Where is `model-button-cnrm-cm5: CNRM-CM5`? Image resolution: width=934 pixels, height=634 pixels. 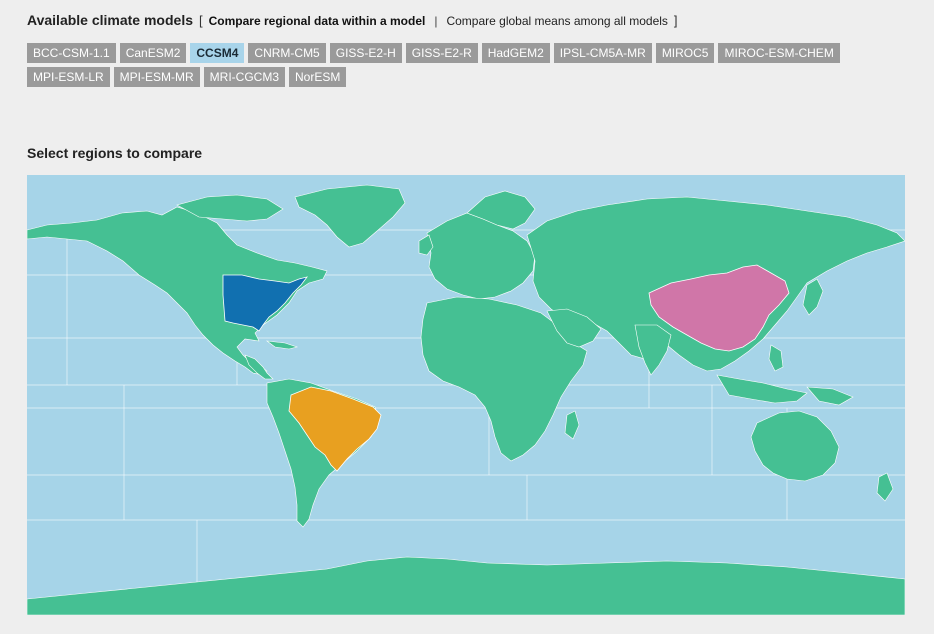
model-button-cnrm-cm5: CNRM-CM5 is located at coordinates (287, 53).